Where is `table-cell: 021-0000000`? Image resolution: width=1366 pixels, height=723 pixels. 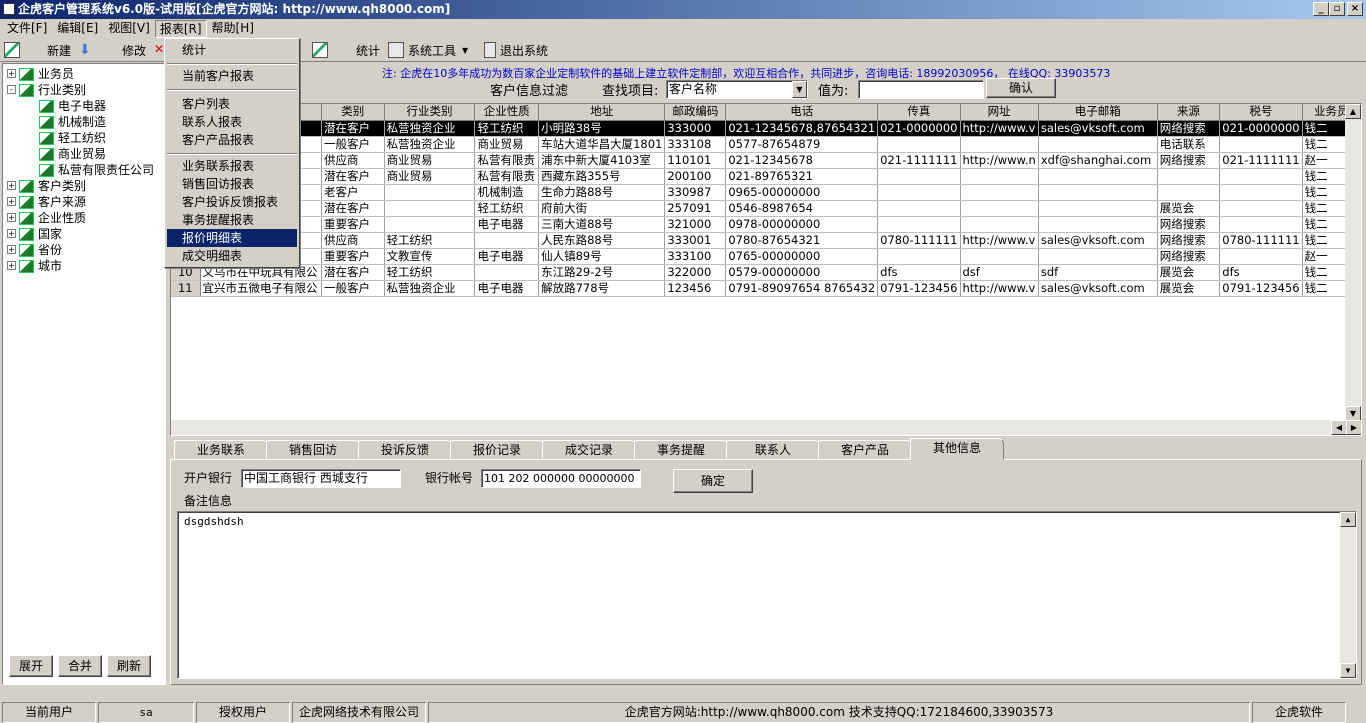
table-cell: 021-0000000 is located at coordinates (1261, 128).